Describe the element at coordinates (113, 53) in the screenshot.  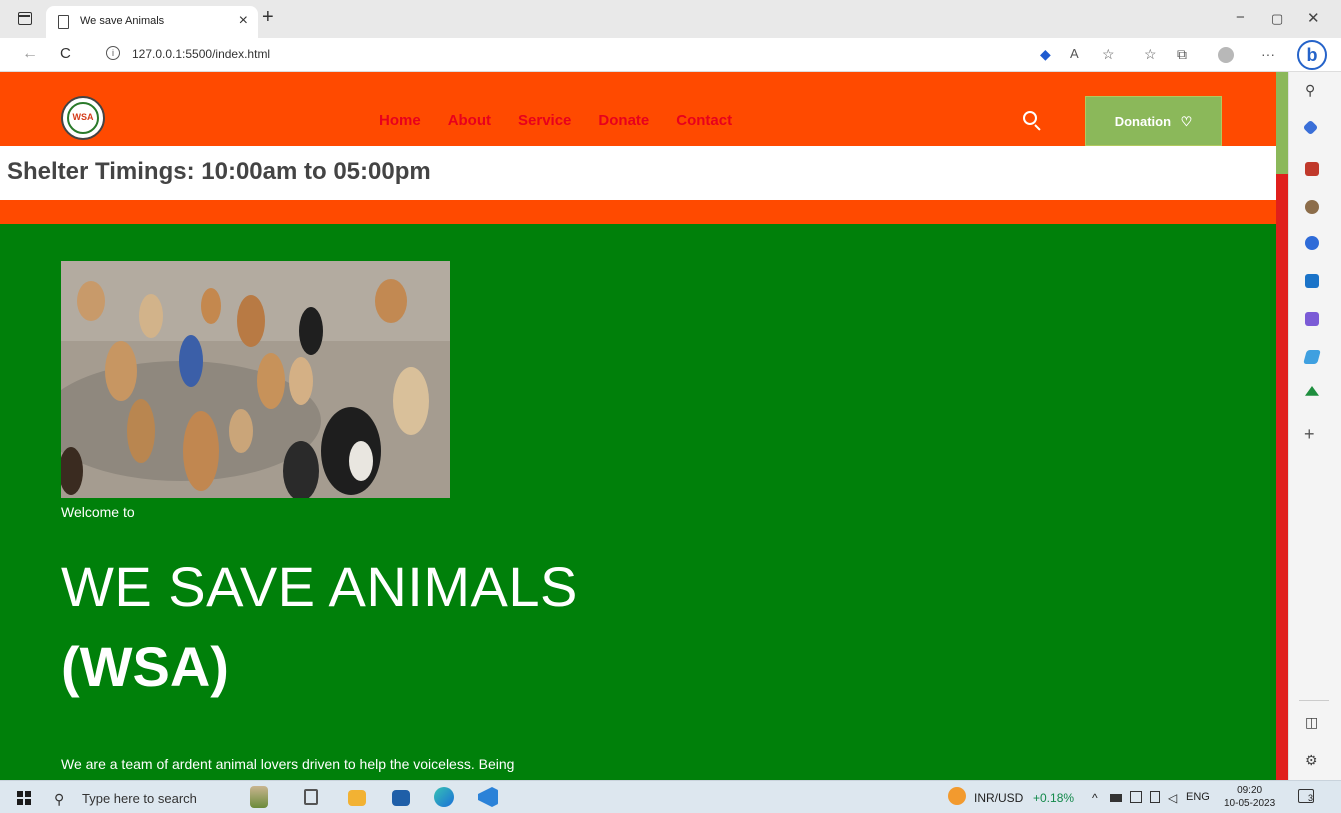
I see `site-info-icon: i` at that location.